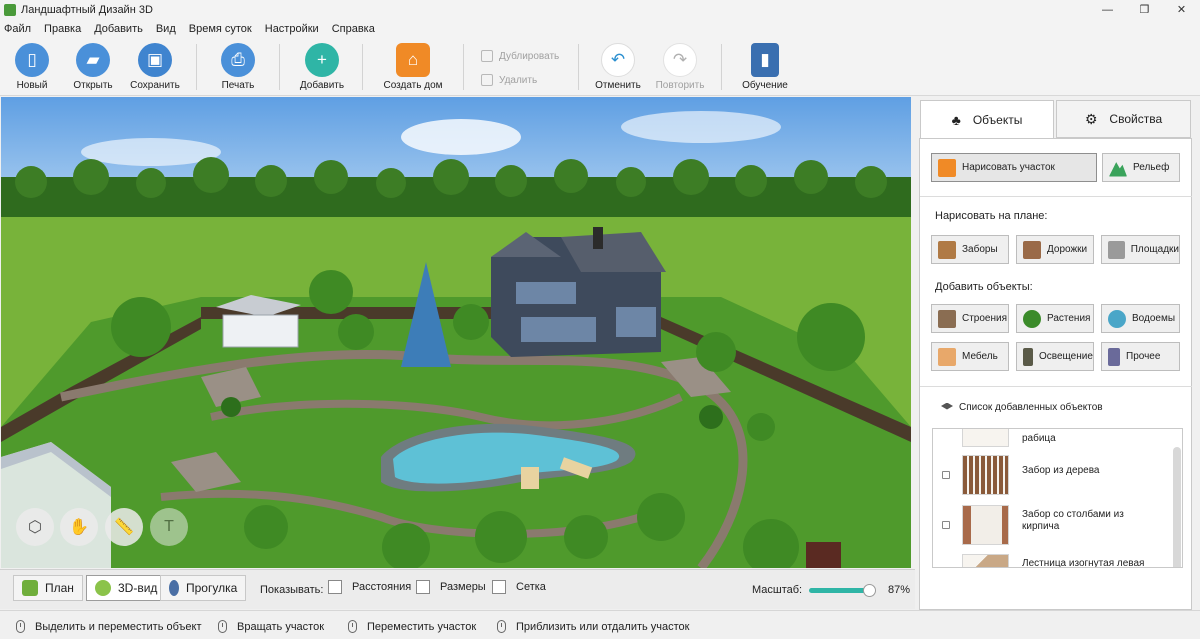 This screenshot has width=1200, height=639. What do you see at coordinates (869, 590) in the screenshot?
I see `scale-slider-handle` at bounding box center [869, 590].